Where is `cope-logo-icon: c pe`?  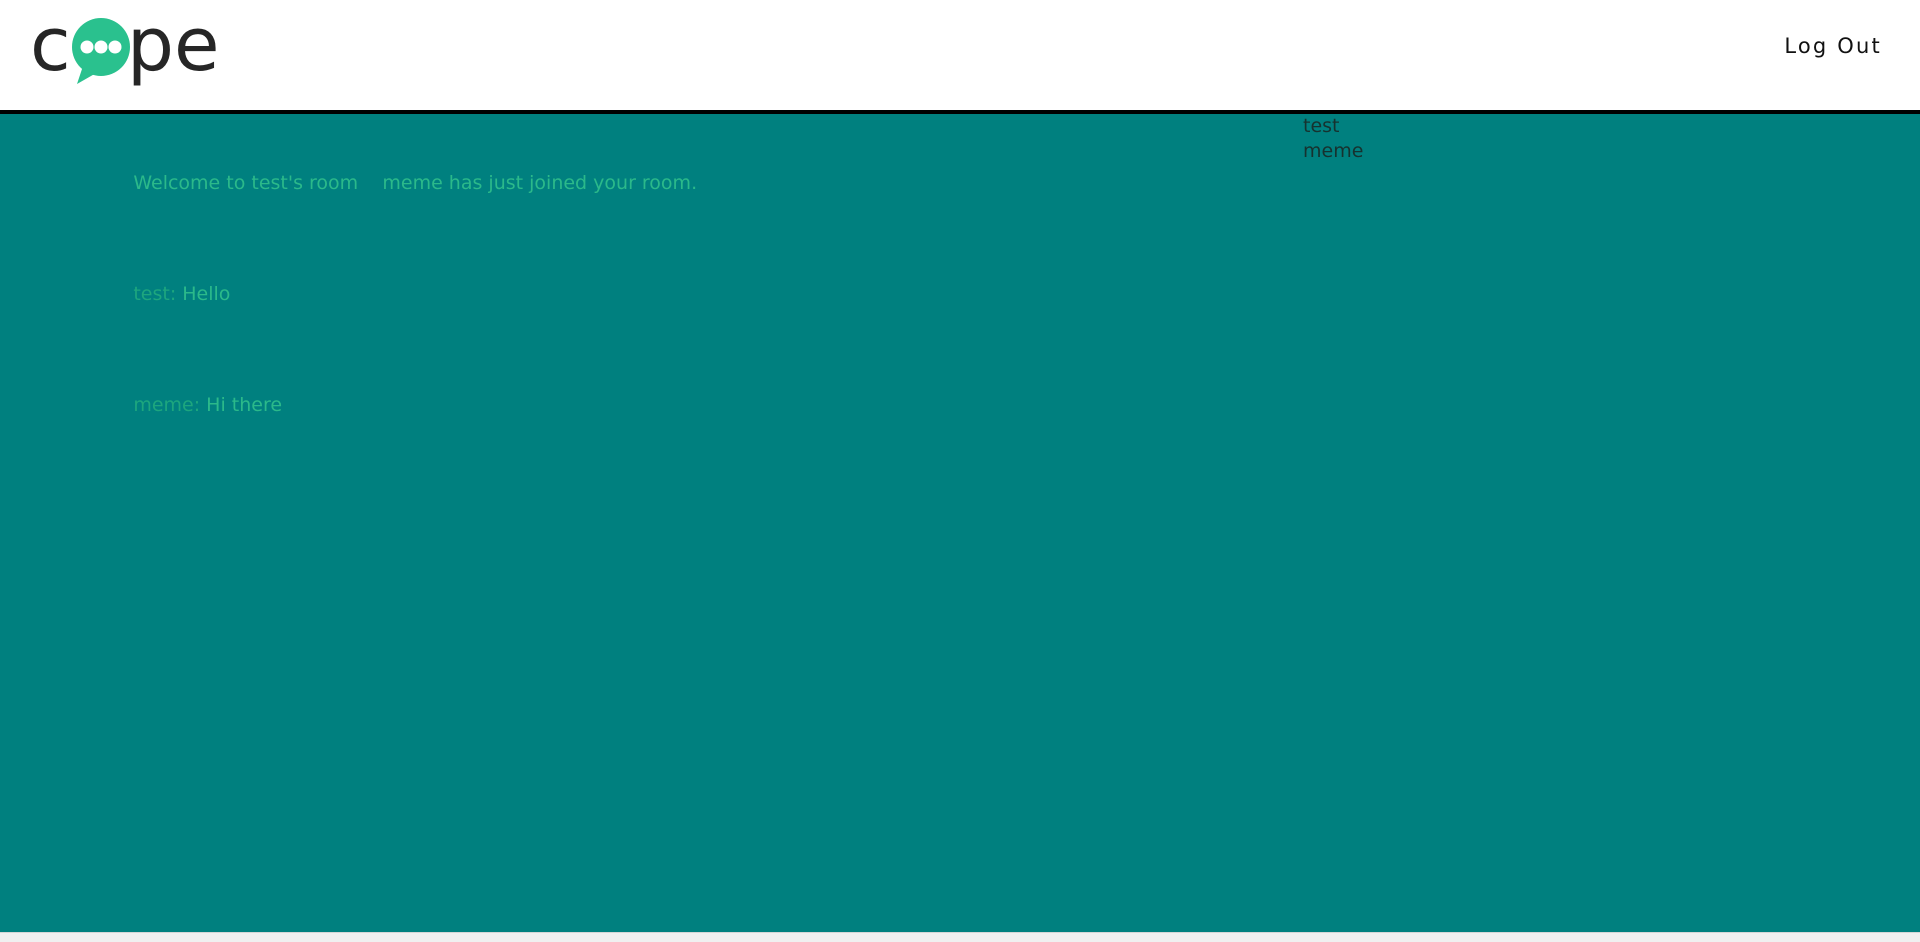
cope-logo-icon: c pe is located at coordinates (125, 50).